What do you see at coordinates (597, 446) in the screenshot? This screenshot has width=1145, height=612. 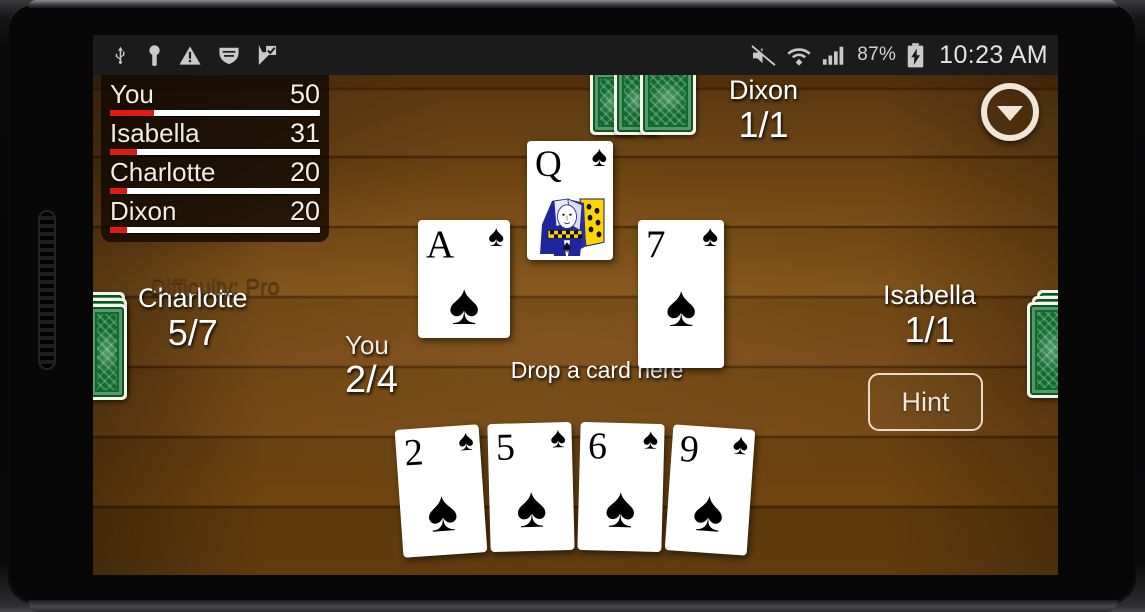 I see `card-rank: 6` at bounding box center [597, 446].